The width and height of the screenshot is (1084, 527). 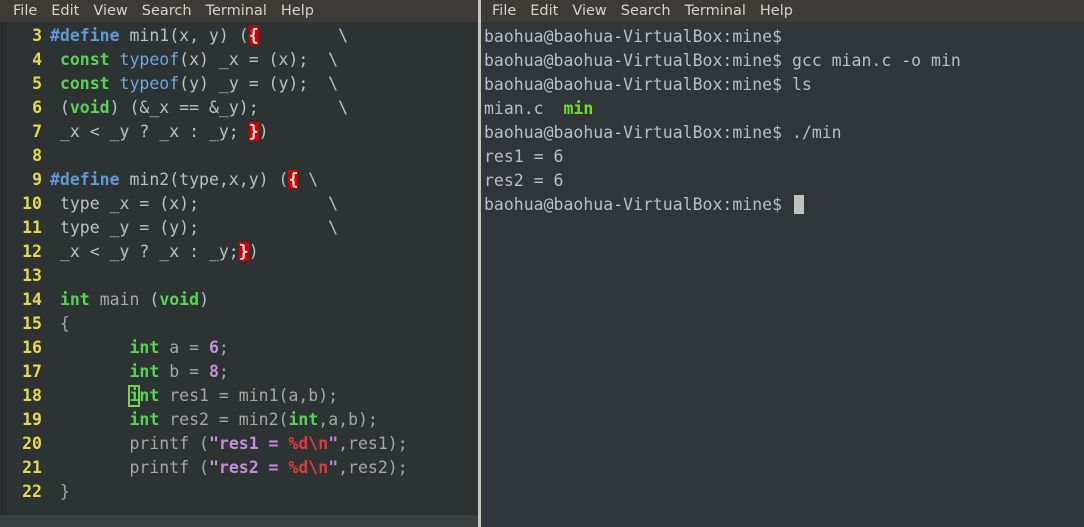 What do you see at coordinates (236, 11) in the screenshot?
I see `editor-menu-terminal: Terminal` at bounding box center [236, 11].